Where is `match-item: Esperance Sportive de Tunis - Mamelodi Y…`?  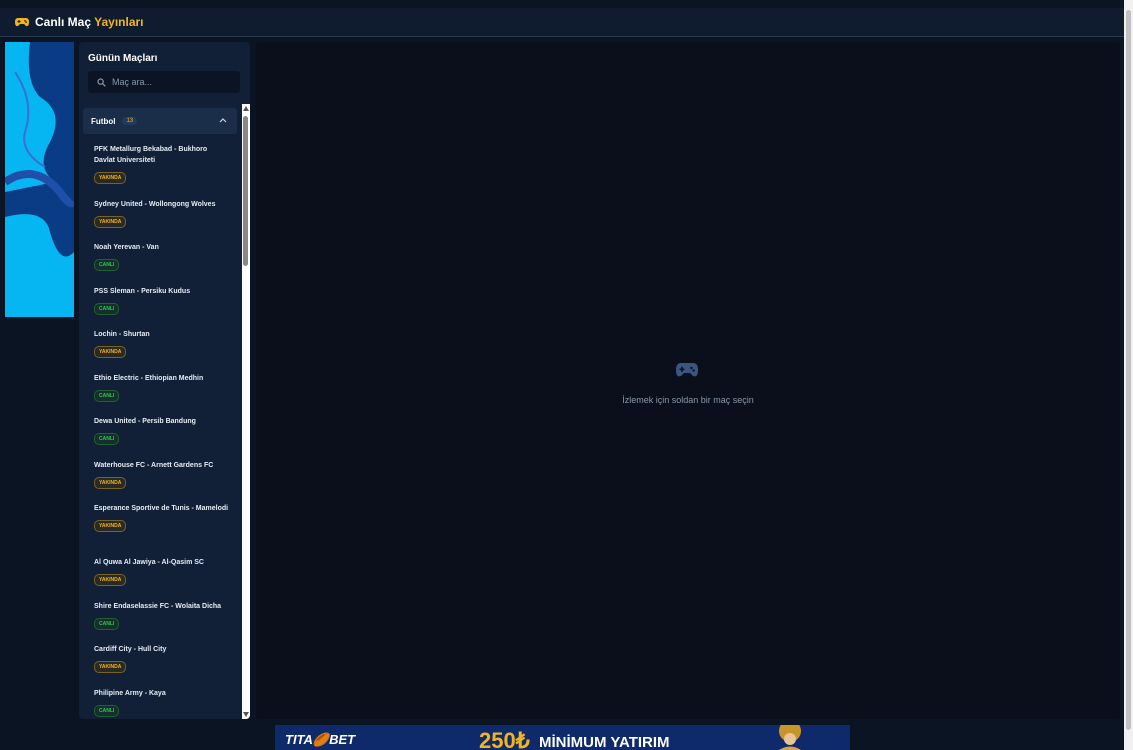 match-item: Esperance Sportive de Tunis - Mamelodi Y… is located at coordinates (162, 517).